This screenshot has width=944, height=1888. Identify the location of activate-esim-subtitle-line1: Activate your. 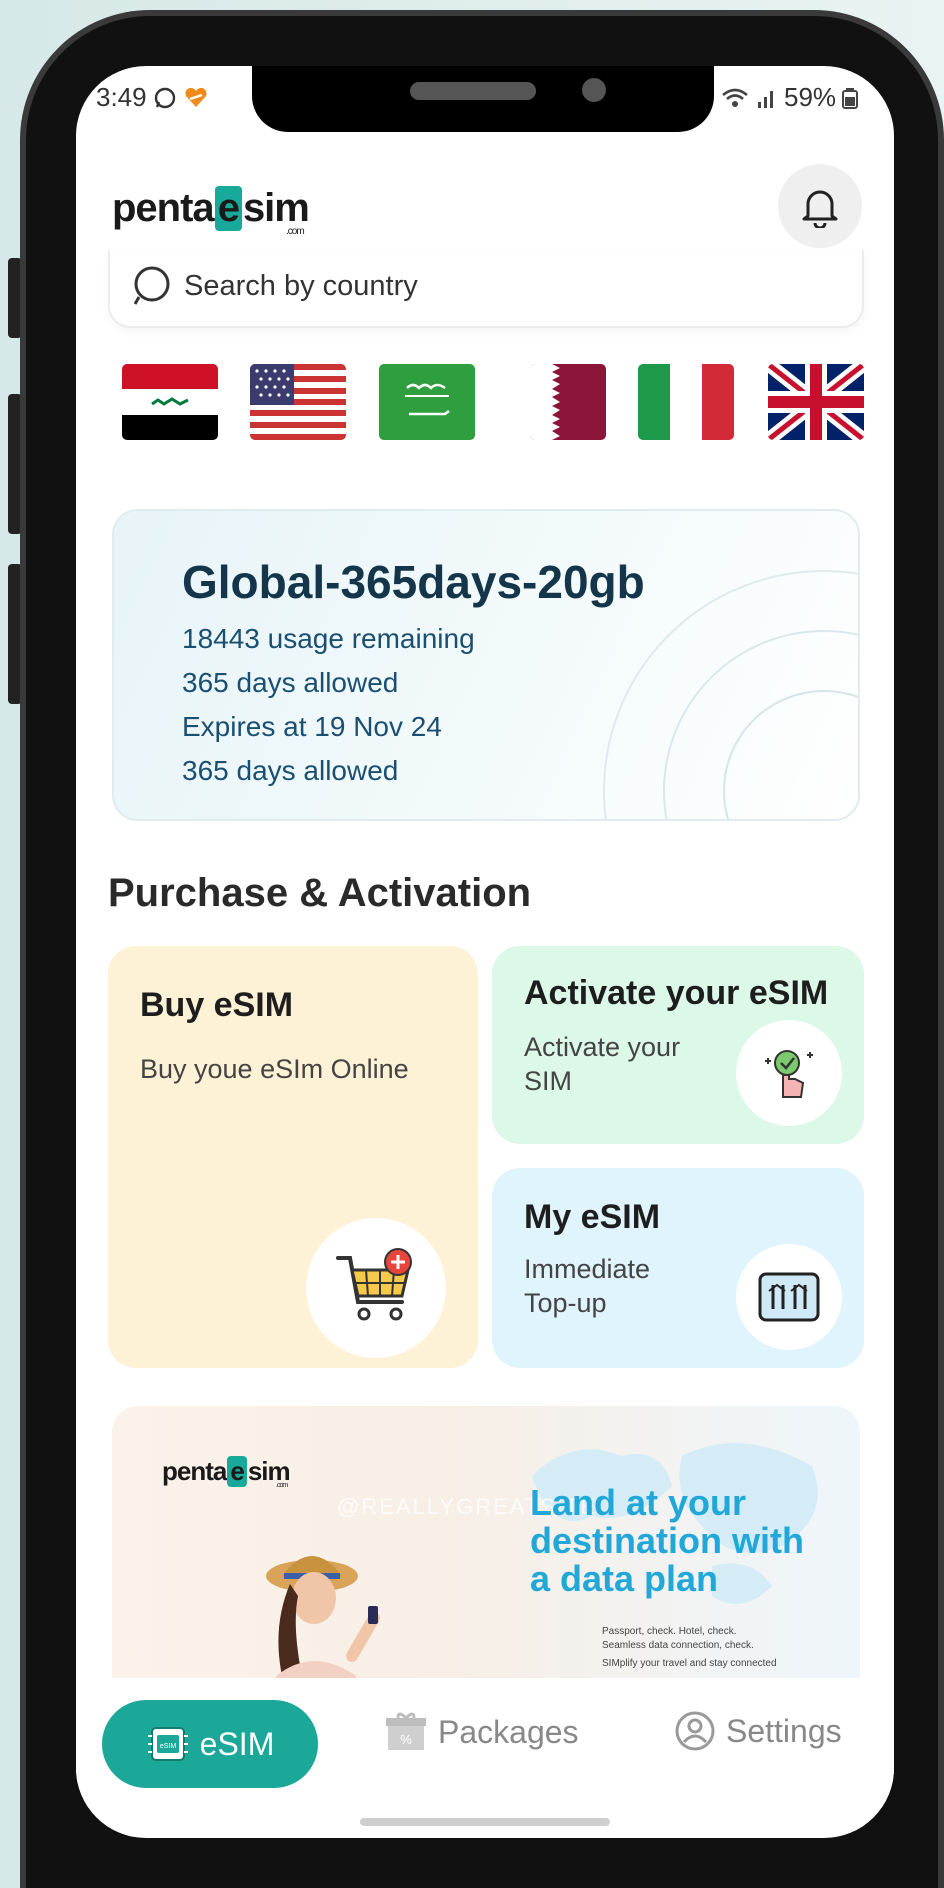
(602, 1047).